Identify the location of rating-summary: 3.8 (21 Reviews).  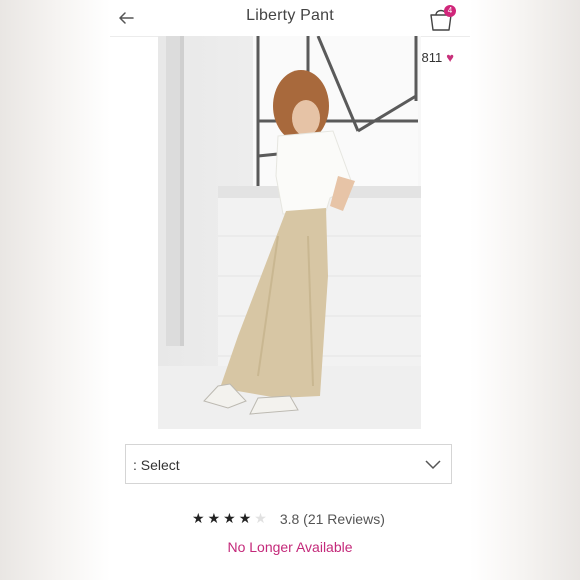
(332, 519).